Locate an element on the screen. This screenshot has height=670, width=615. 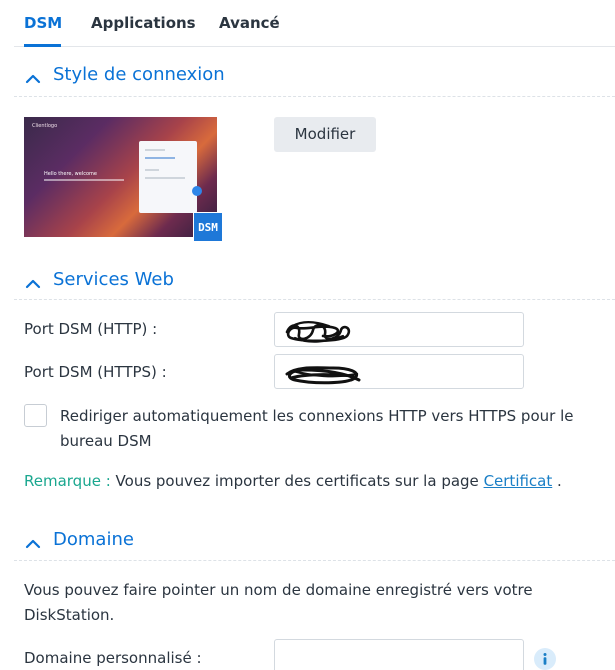
tab-bar: DSM Applications Avancé is located at coordinates (314, 23).